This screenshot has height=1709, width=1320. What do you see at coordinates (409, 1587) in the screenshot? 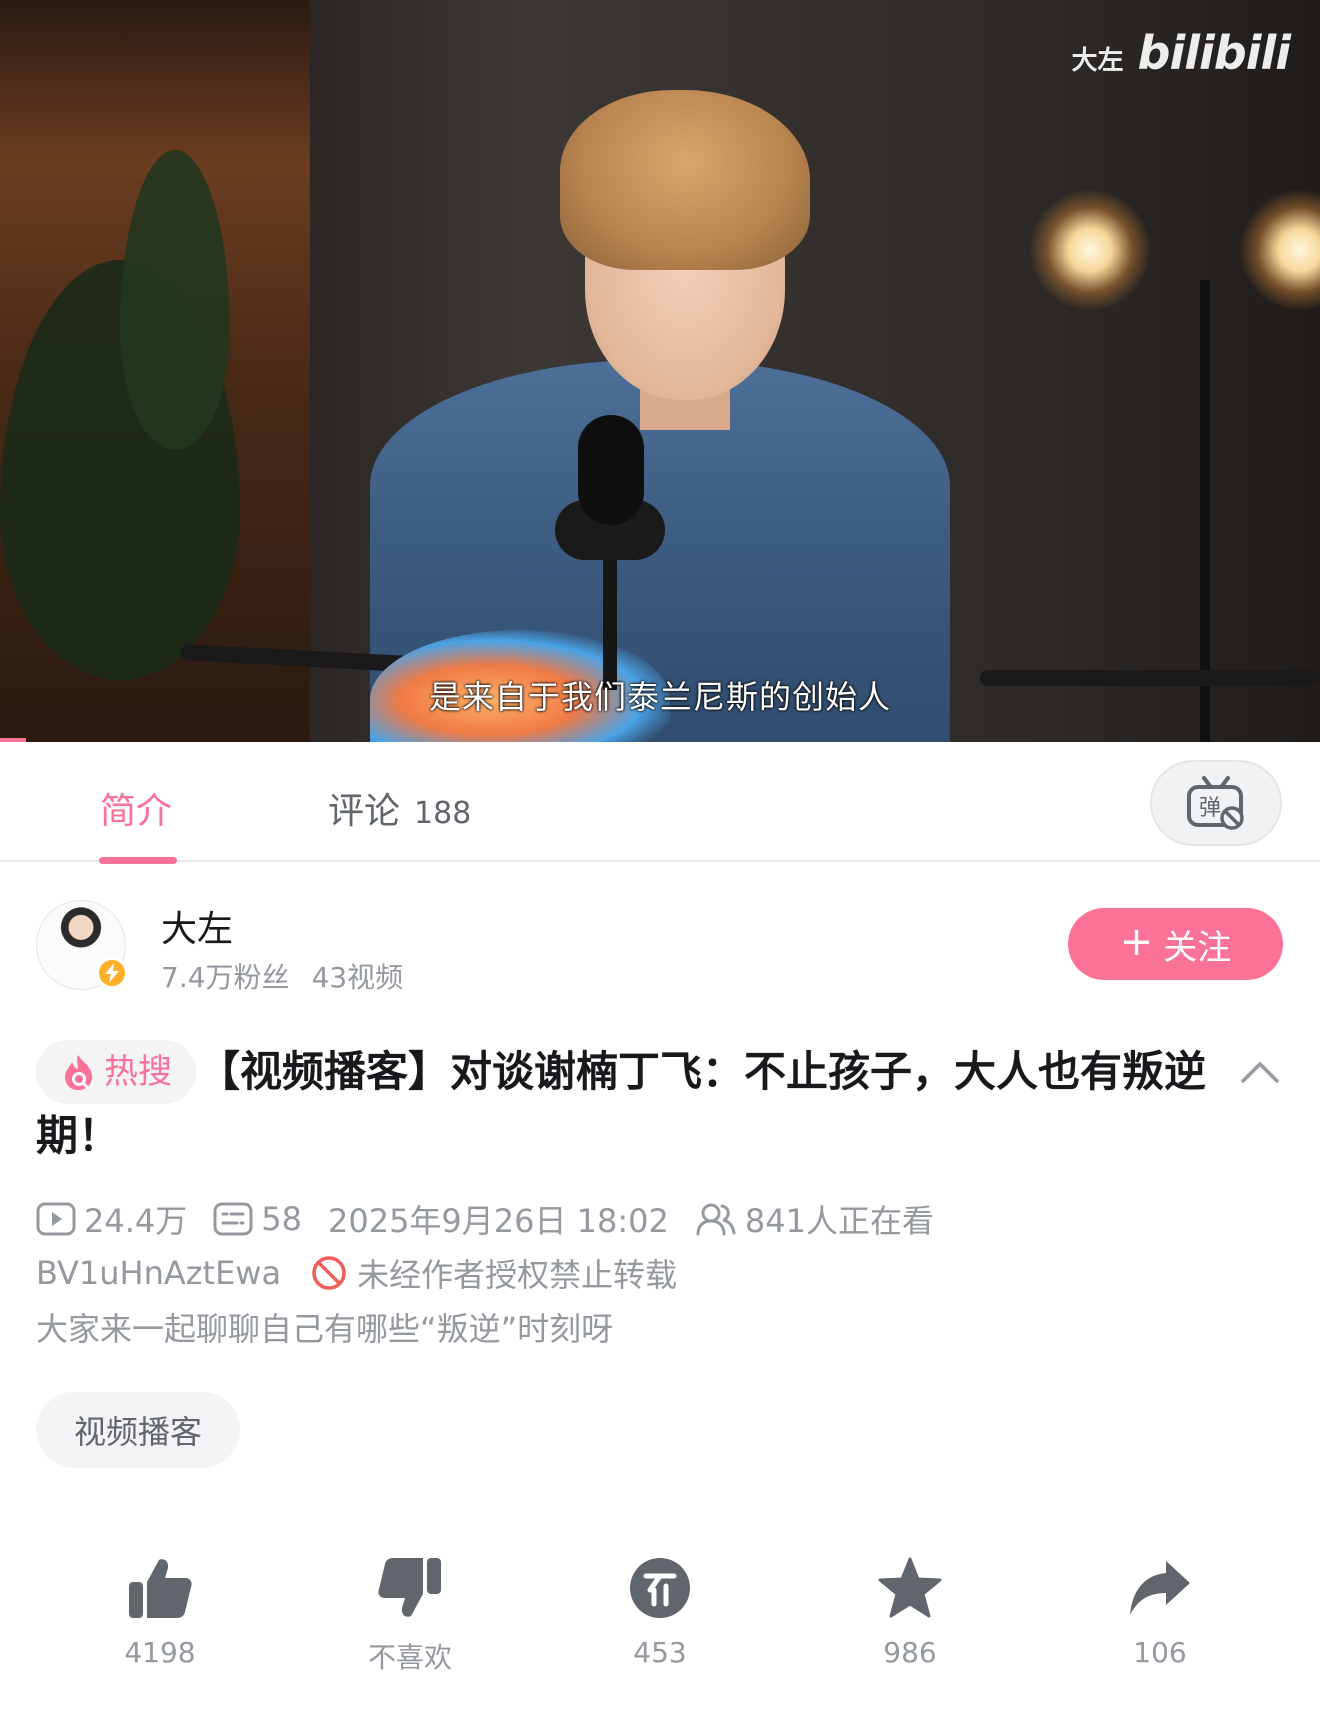
I see `thumbs-down-icon` at bounding box center [409, 1587].